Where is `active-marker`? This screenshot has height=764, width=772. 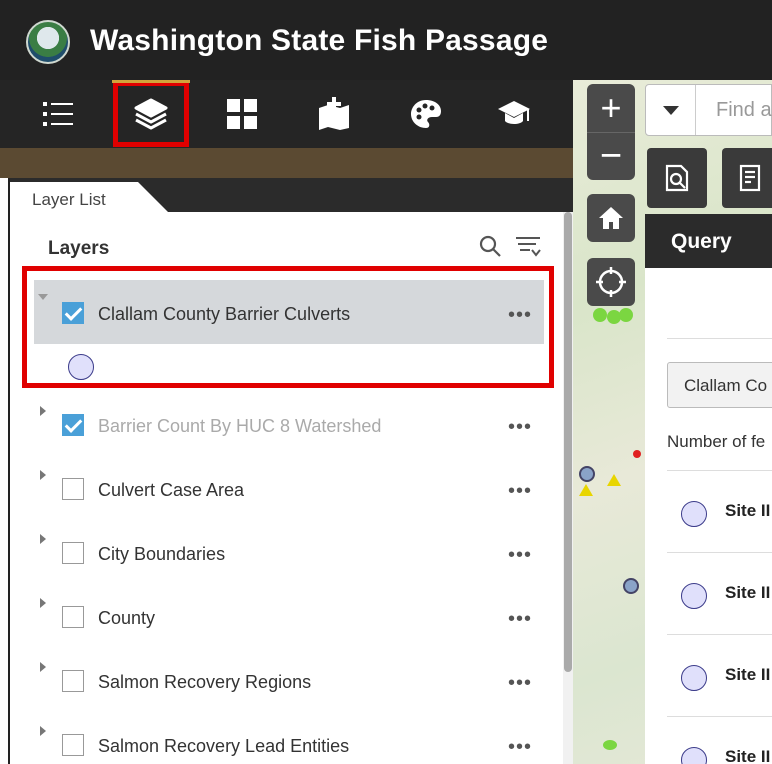 active-marker is located at coordinates (151, 81).